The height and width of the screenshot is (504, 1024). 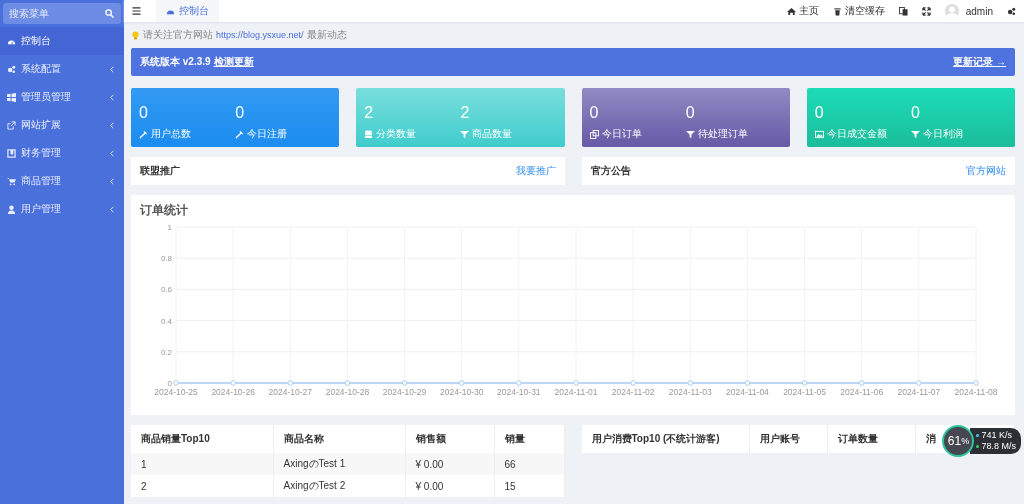 What do you see at coordinates (339, 464) in the screenshot?
I see `table-cell: AxingのTest 1` at bounding box center [339, 464].